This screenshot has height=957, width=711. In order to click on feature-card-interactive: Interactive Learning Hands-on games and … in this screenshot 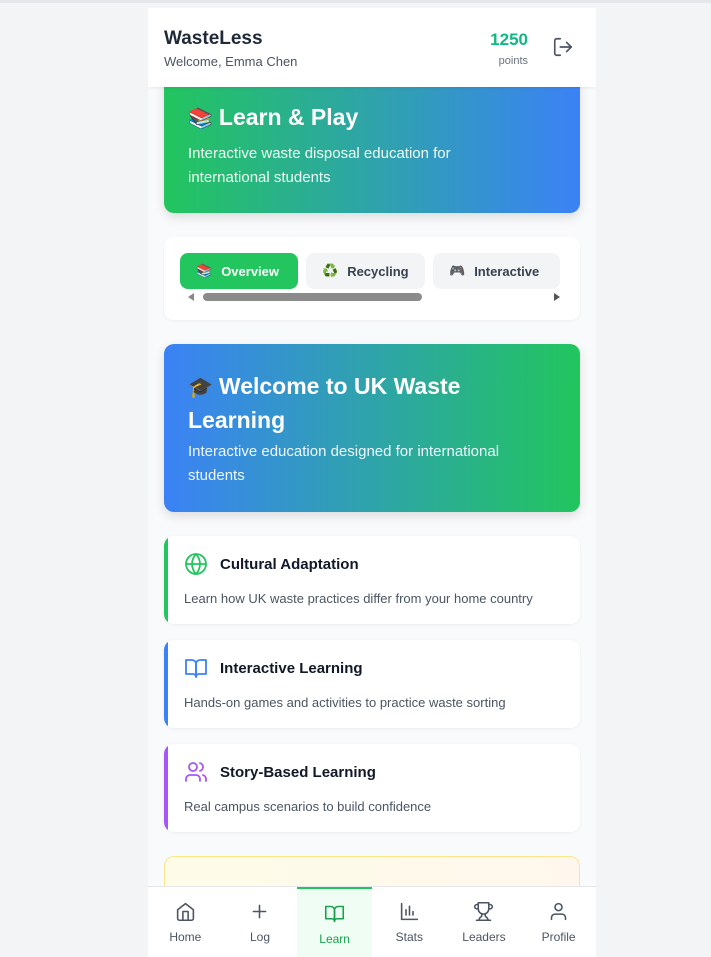, I will do `click(372, 684)`.